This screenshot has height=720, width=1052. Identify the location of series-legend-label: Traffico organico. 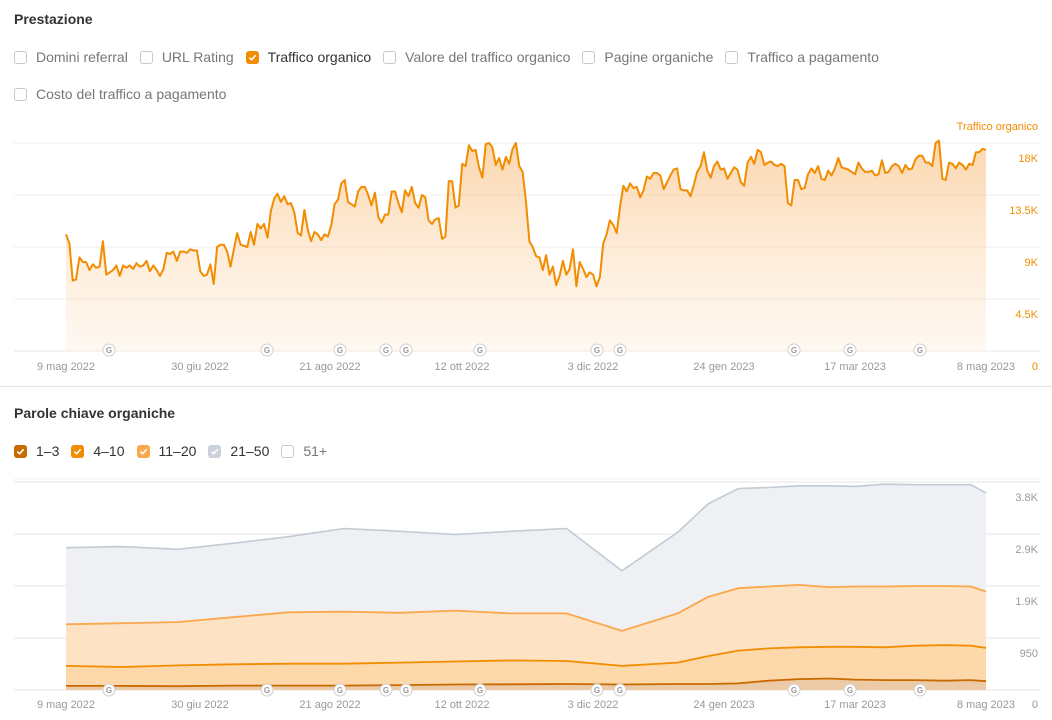
(997, 127).